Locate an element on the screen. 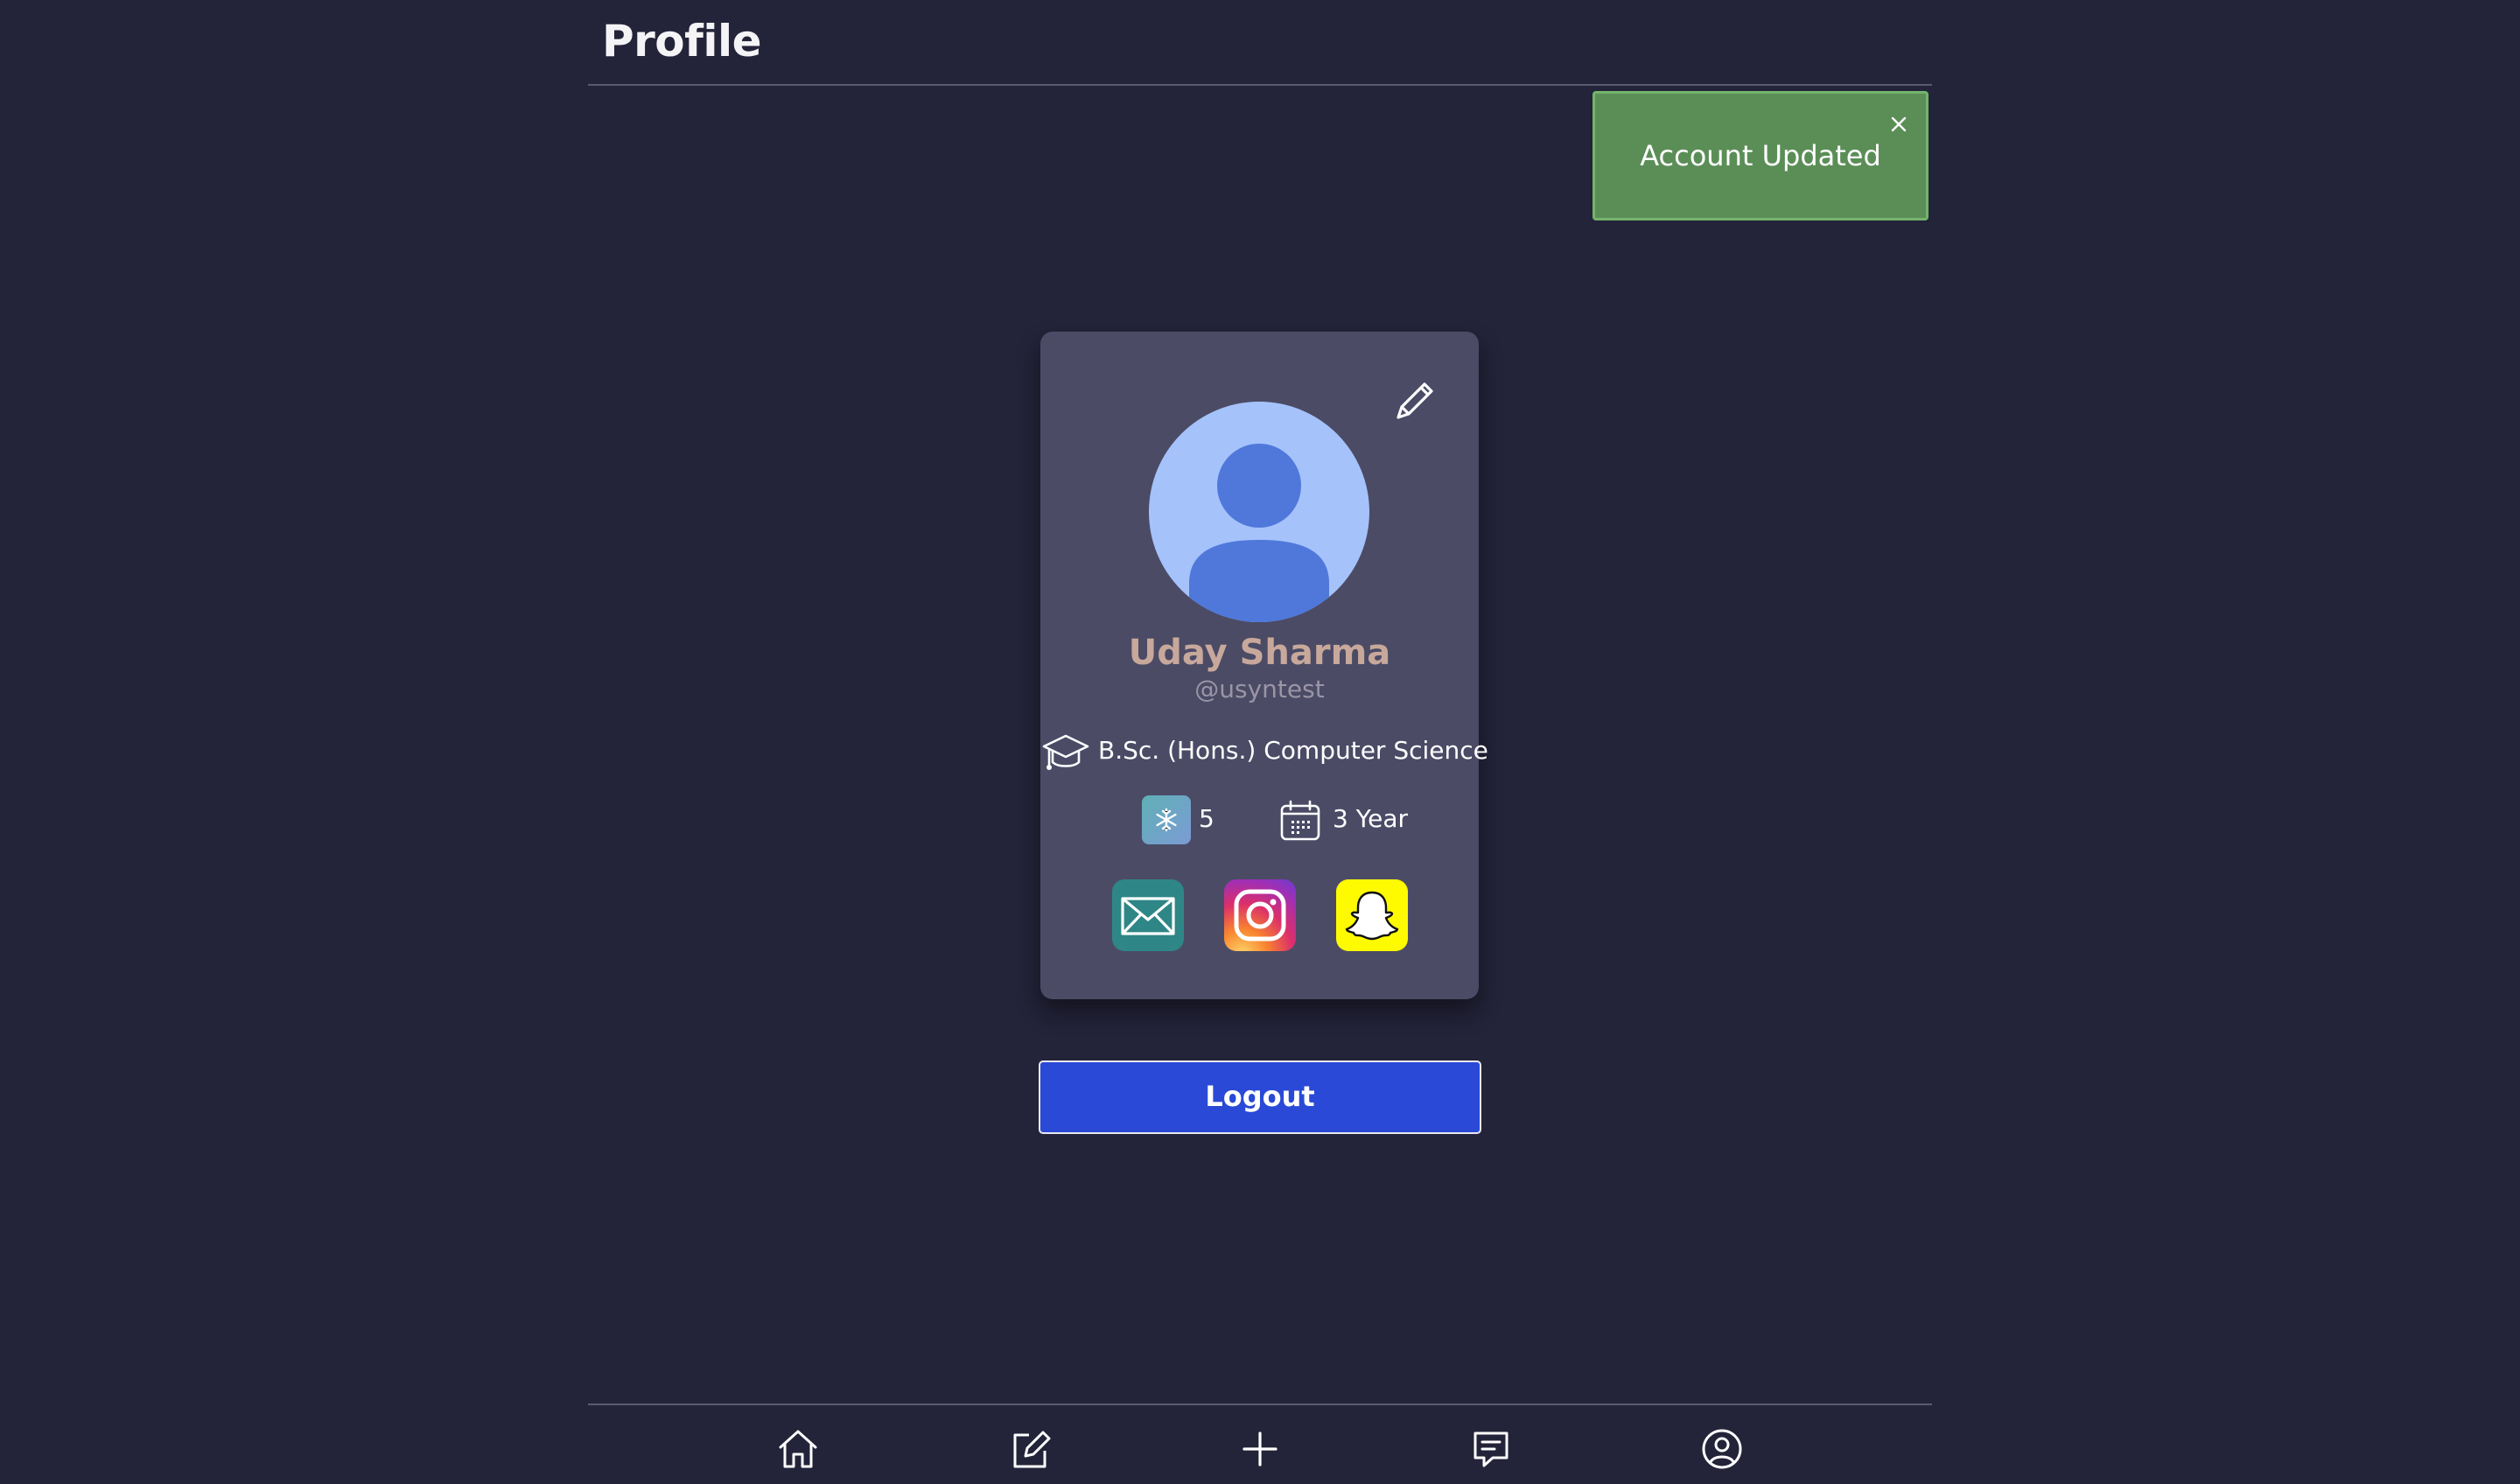  user-handle: @usyntest is located at coordinates (1259, 689).